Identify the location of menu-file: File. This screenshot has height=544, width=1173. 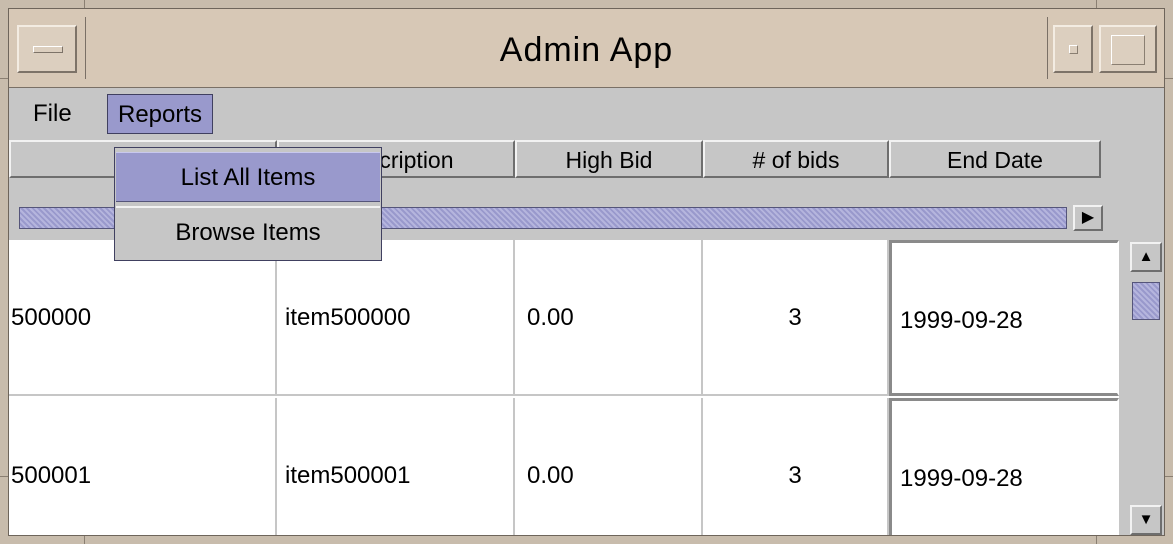
(52, 114).